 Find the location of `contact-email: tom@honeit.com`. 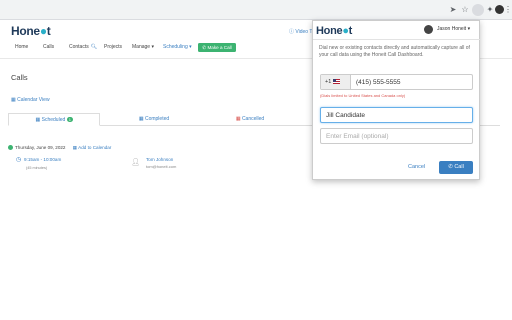

contact-email: tom@honeit.com is located at coordinates (161, 166).